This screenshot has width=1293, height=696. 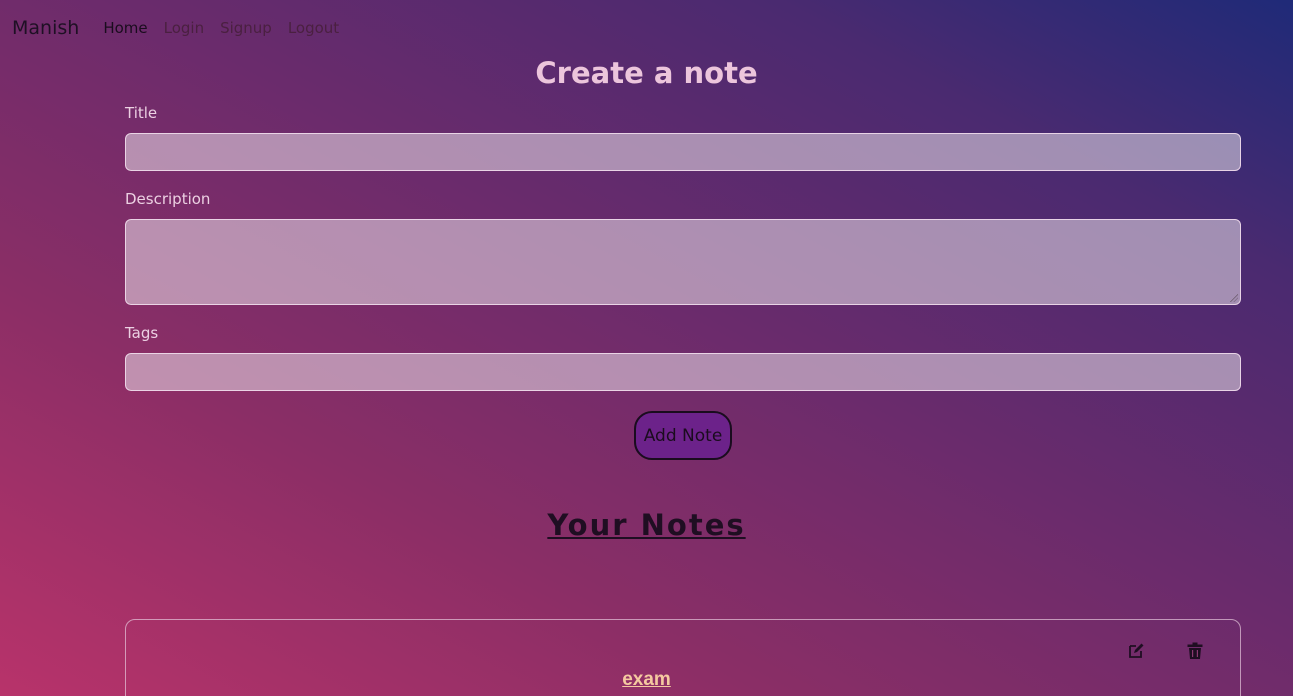 What do you see at coordinates (45, 28) in the screenshot?
I see `brand-logo: Manish` at bounding box center [45, 28].